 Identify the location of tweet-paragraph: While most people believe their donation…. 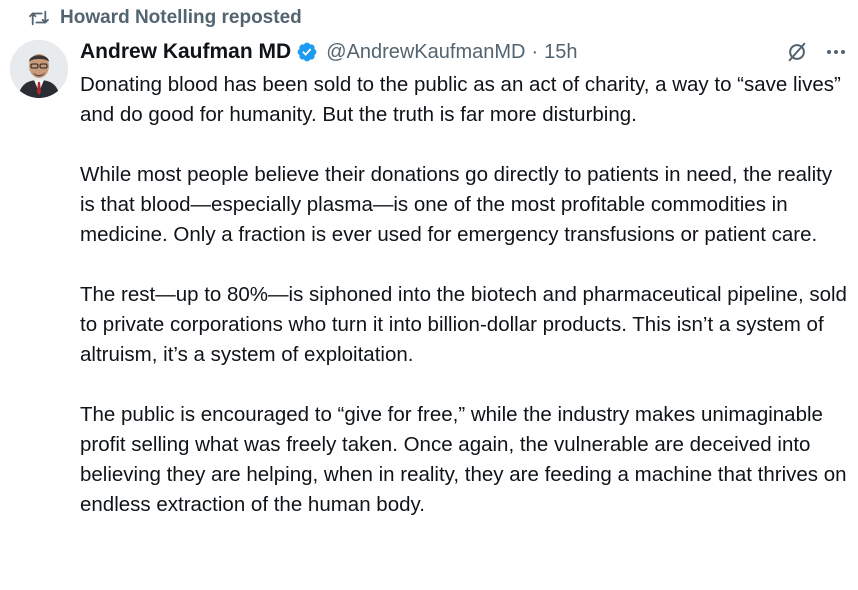
(456, 204).